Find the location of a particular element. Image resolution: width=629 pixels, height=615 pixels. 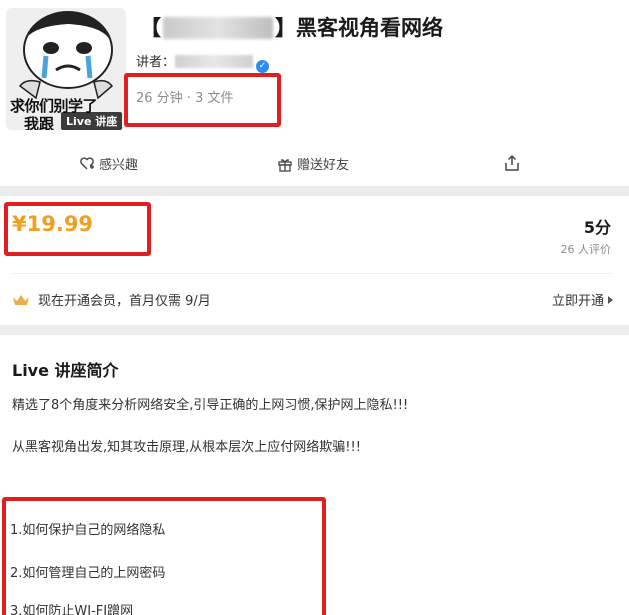

speaker-row: 讲者： ✓ is located at coordinates (203, 62).